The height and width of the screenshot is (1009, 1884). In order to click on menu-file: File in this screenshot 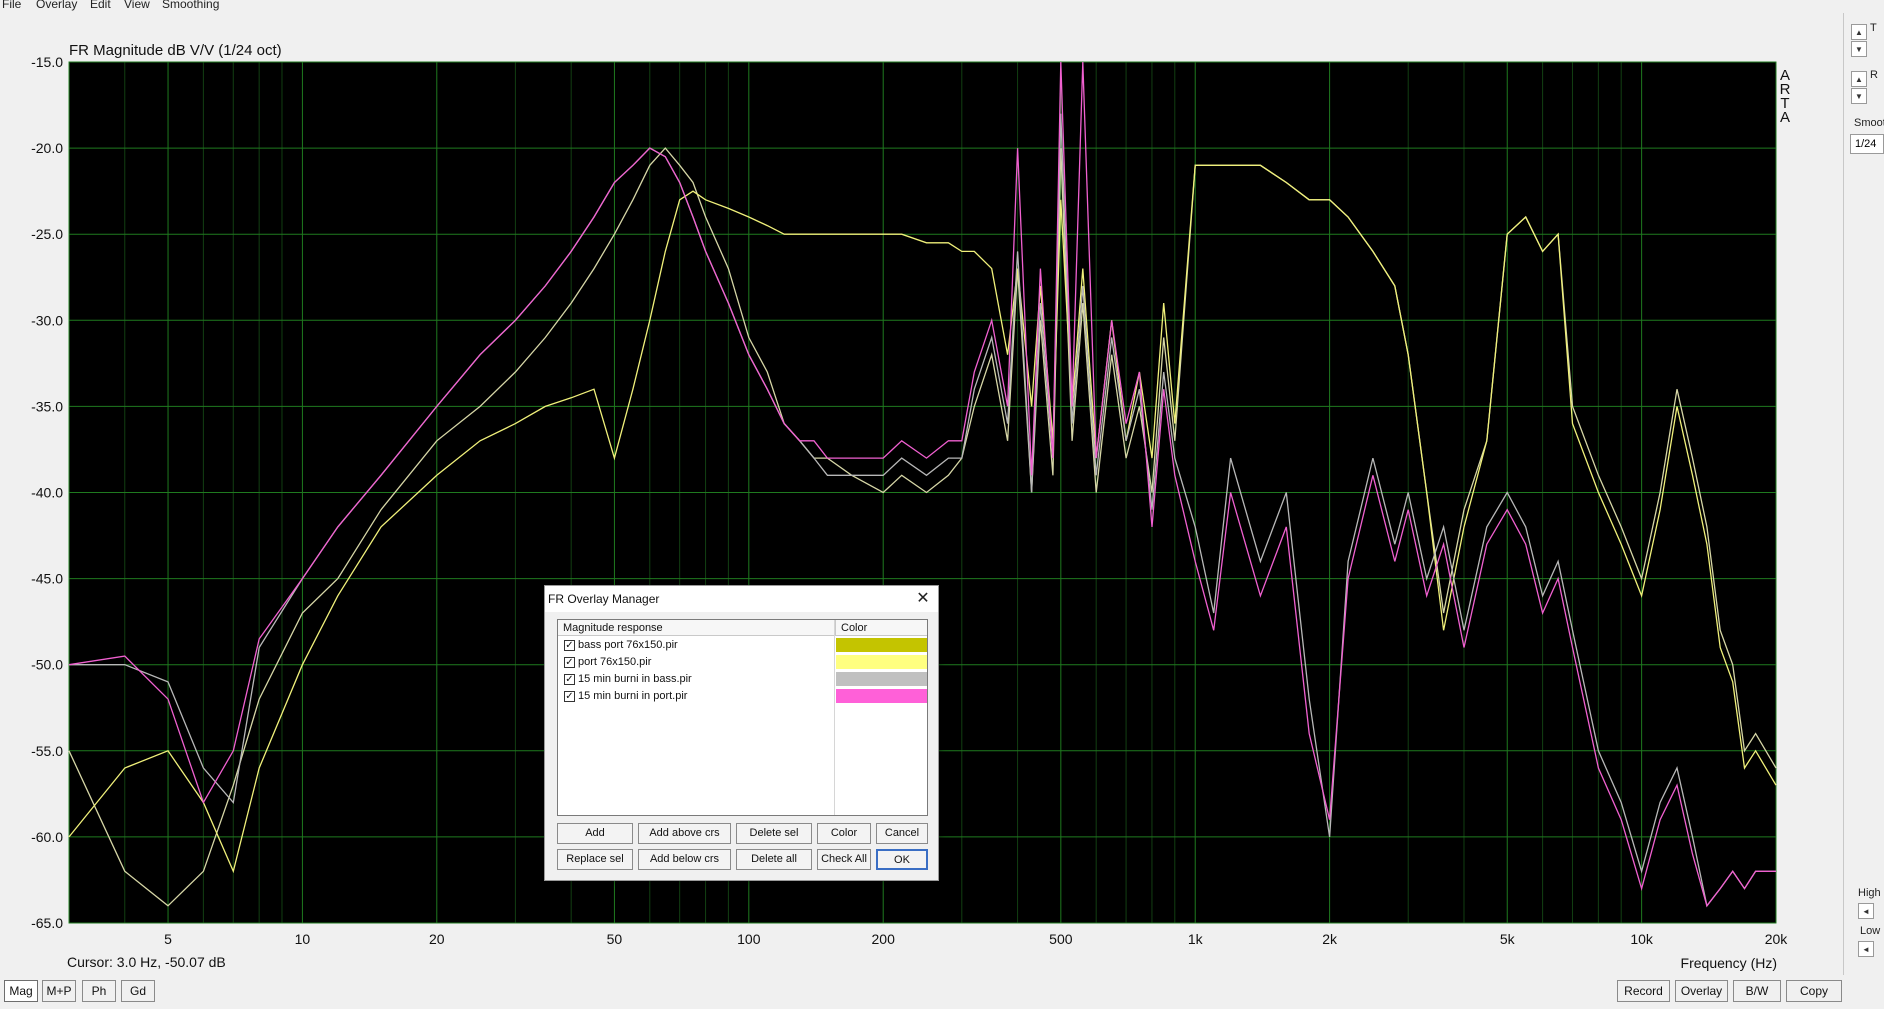, I will do `click(11, 5)`.